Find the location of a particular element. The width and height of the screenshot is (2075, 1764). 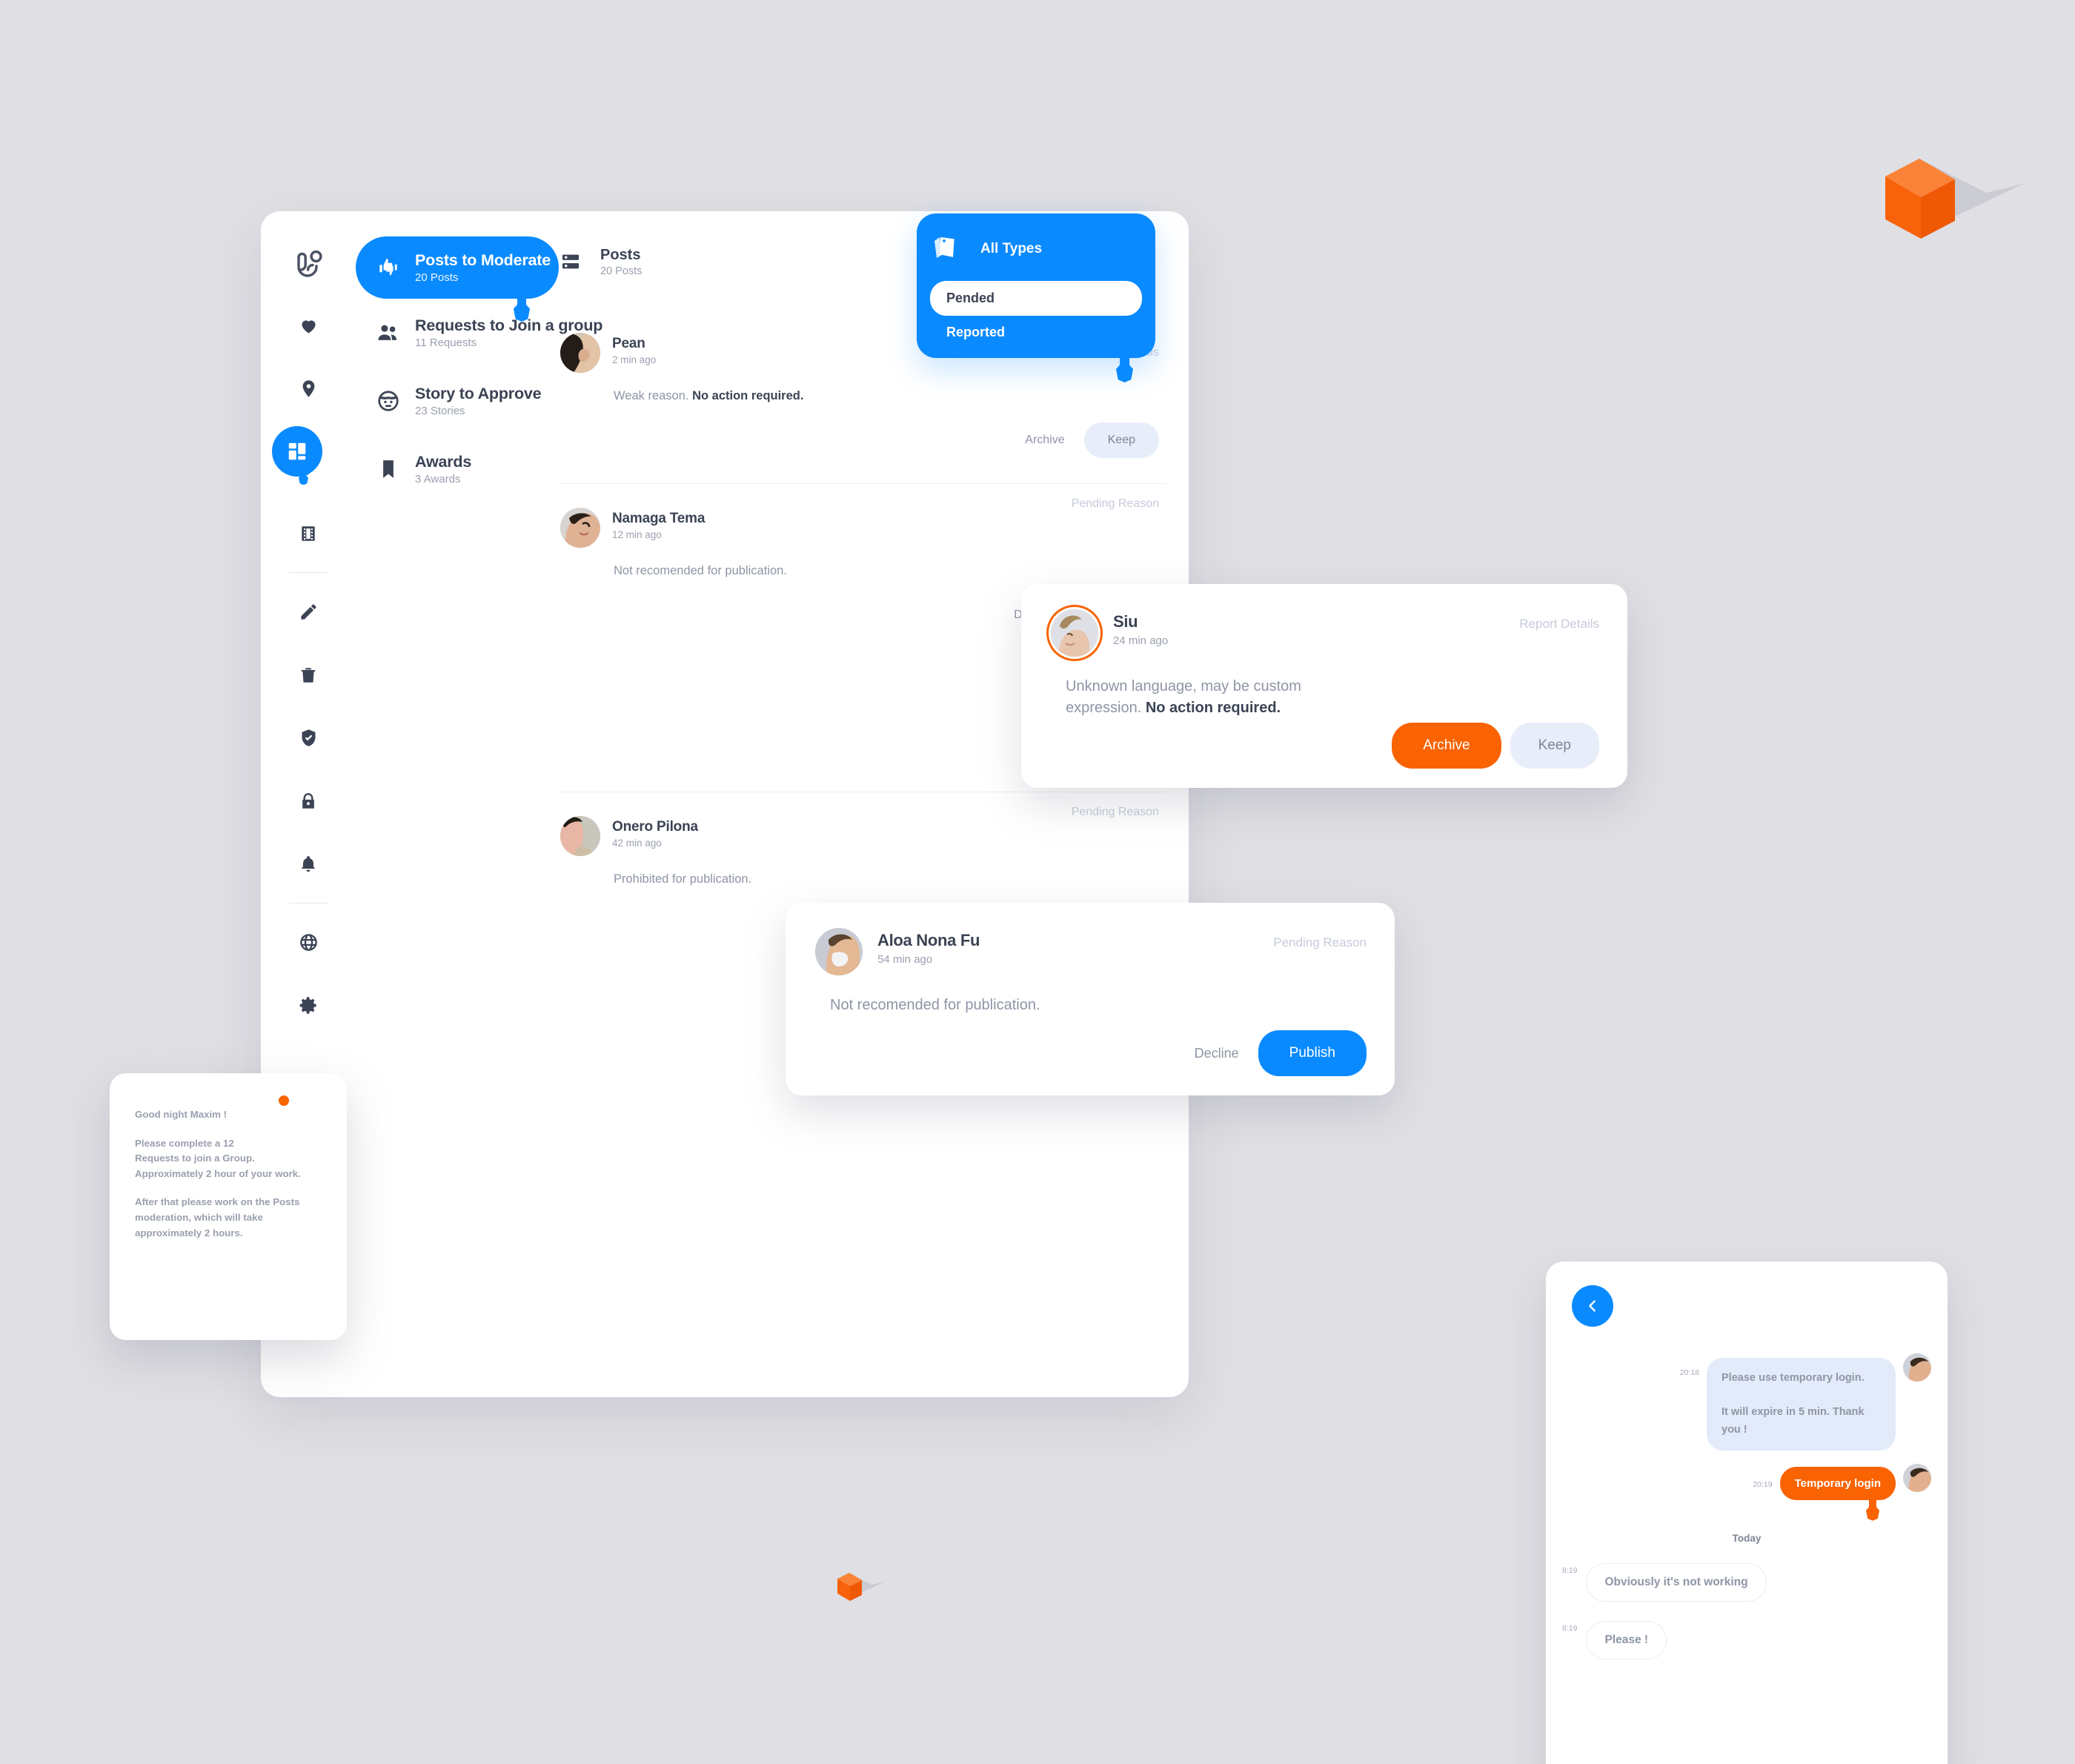

sidebar-item-dashboard is located at coordinates (308, 461).